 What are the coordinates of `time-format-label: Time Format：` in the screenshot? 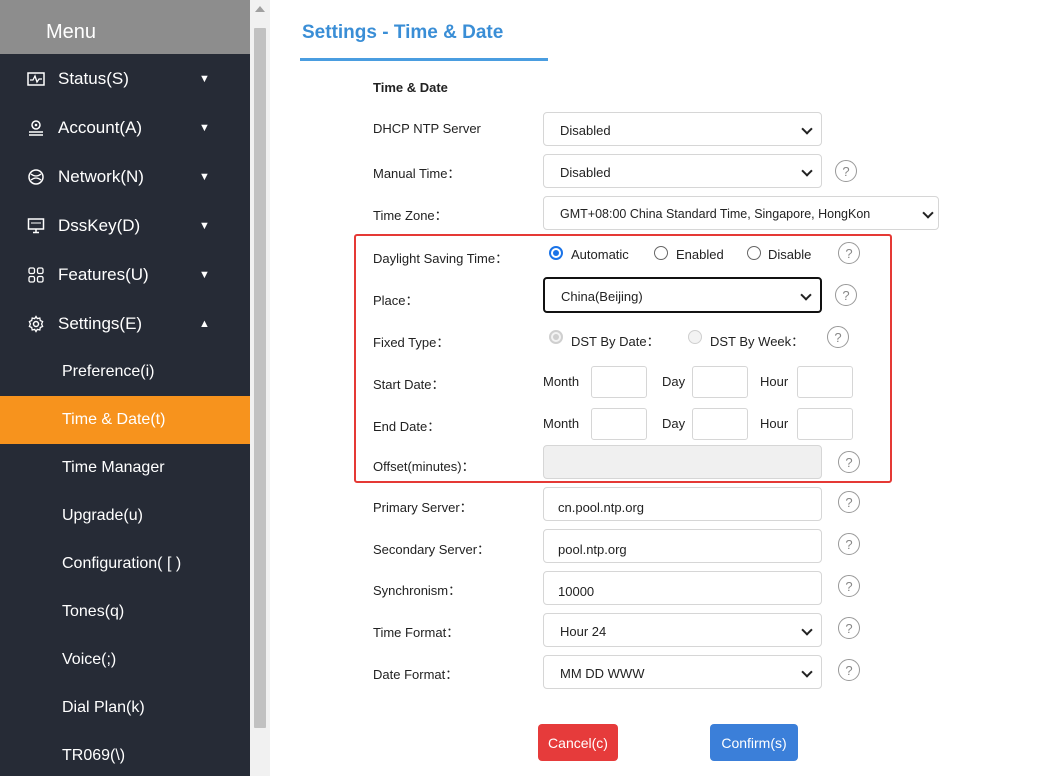 It's located at (416, 632).